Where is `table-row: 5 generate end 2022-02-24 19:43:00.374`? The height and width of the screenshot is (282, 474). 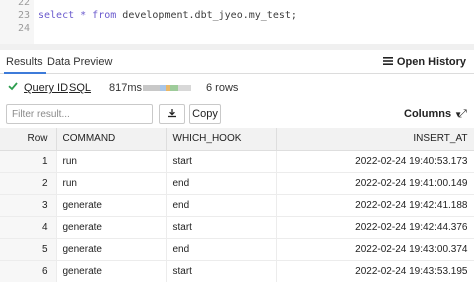
table-row: 5 generate end 2022-02-24 19:43:00.374 is located at coordinates (237, 249).